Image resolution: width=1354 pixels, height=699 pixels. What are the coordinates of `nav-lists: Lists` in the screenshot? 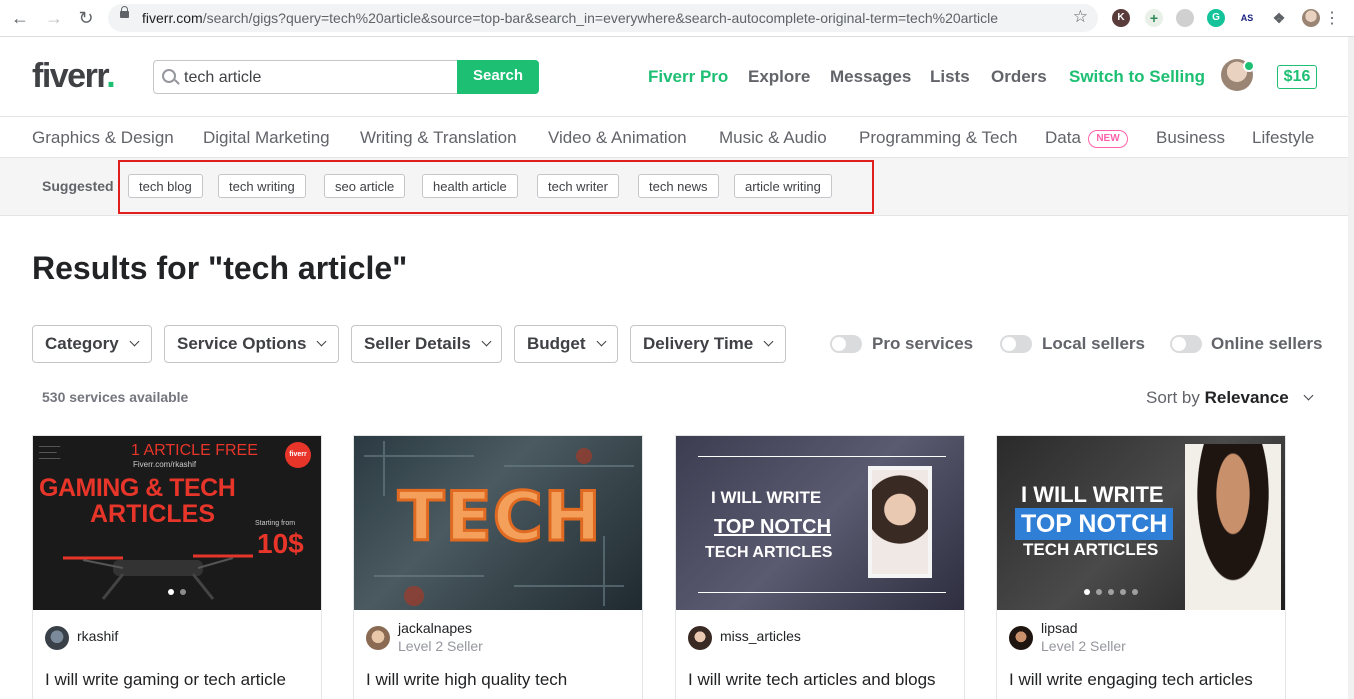 It's located at (950, 77).